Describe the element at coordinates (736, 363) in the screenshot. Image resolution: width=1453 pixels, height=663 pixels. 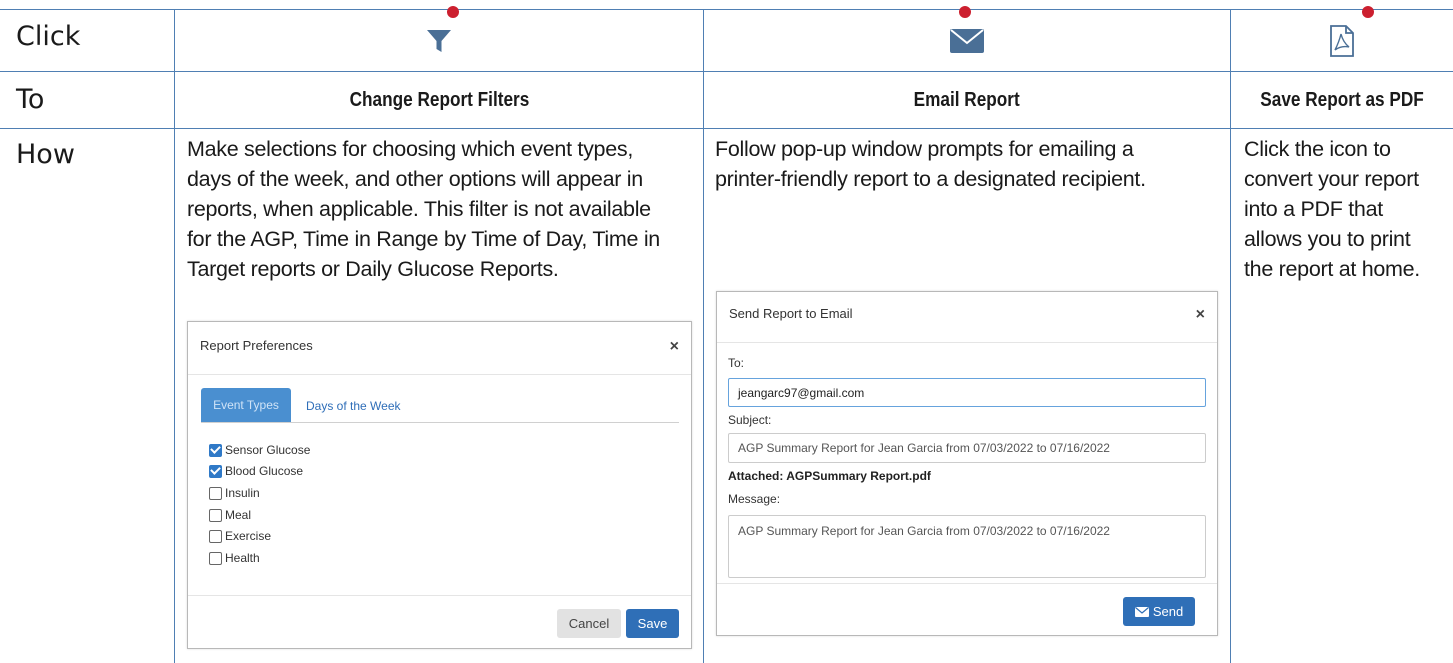
I see `to-label: To:` at that location.